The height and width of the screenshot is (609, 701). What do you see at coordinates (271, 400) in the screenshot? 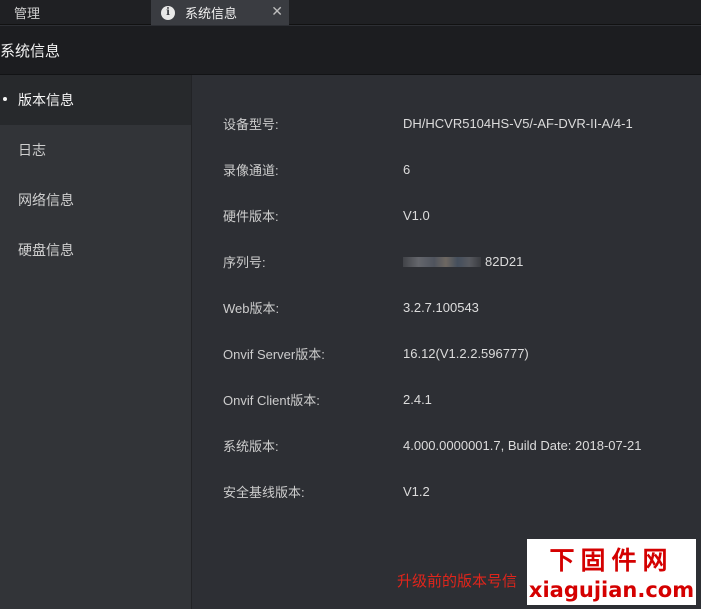
I see `info-label: Onvif Client版本:` at bounding box center [271, 400].